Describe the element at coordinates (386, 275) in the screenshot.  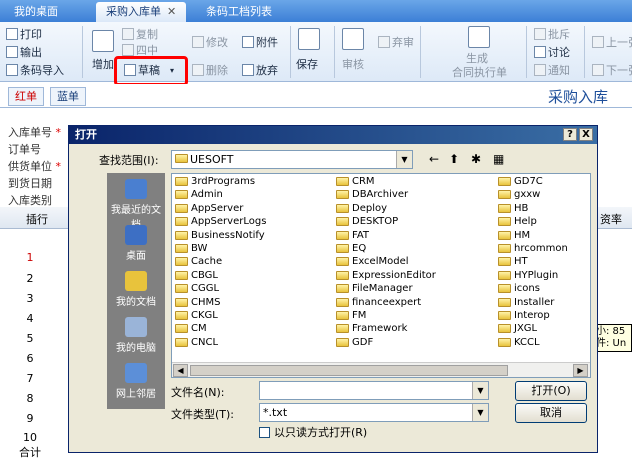
I see `folder-item: ExpressionEditor` at that location.